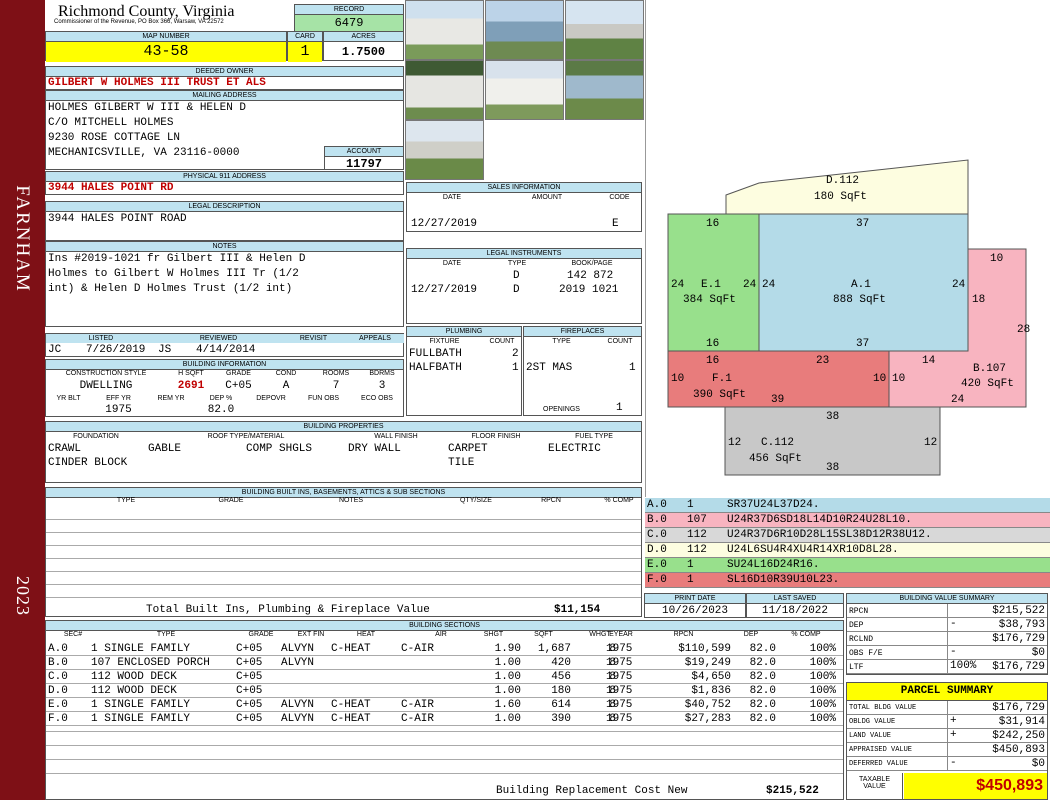 This screenshot has width=1050, height=800. Describe the element at coordinates (516, 290) in the screenshot. I see `li-row2-type: D` at that location.